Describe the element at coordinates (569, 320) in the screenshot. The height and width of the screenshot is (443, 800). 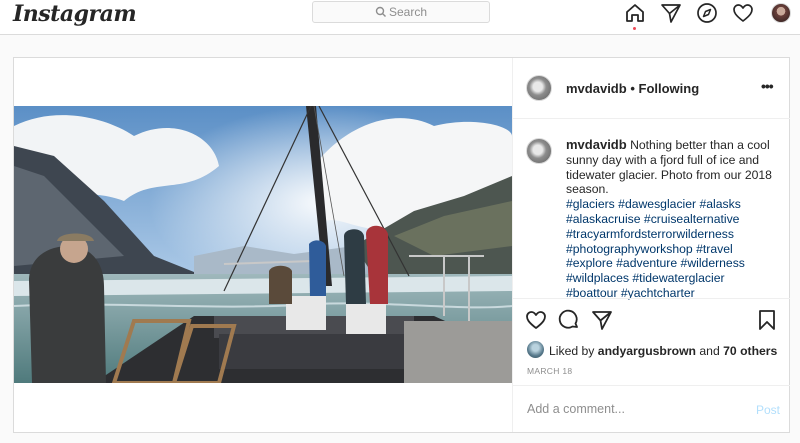
I see `comment-icon` at that location.